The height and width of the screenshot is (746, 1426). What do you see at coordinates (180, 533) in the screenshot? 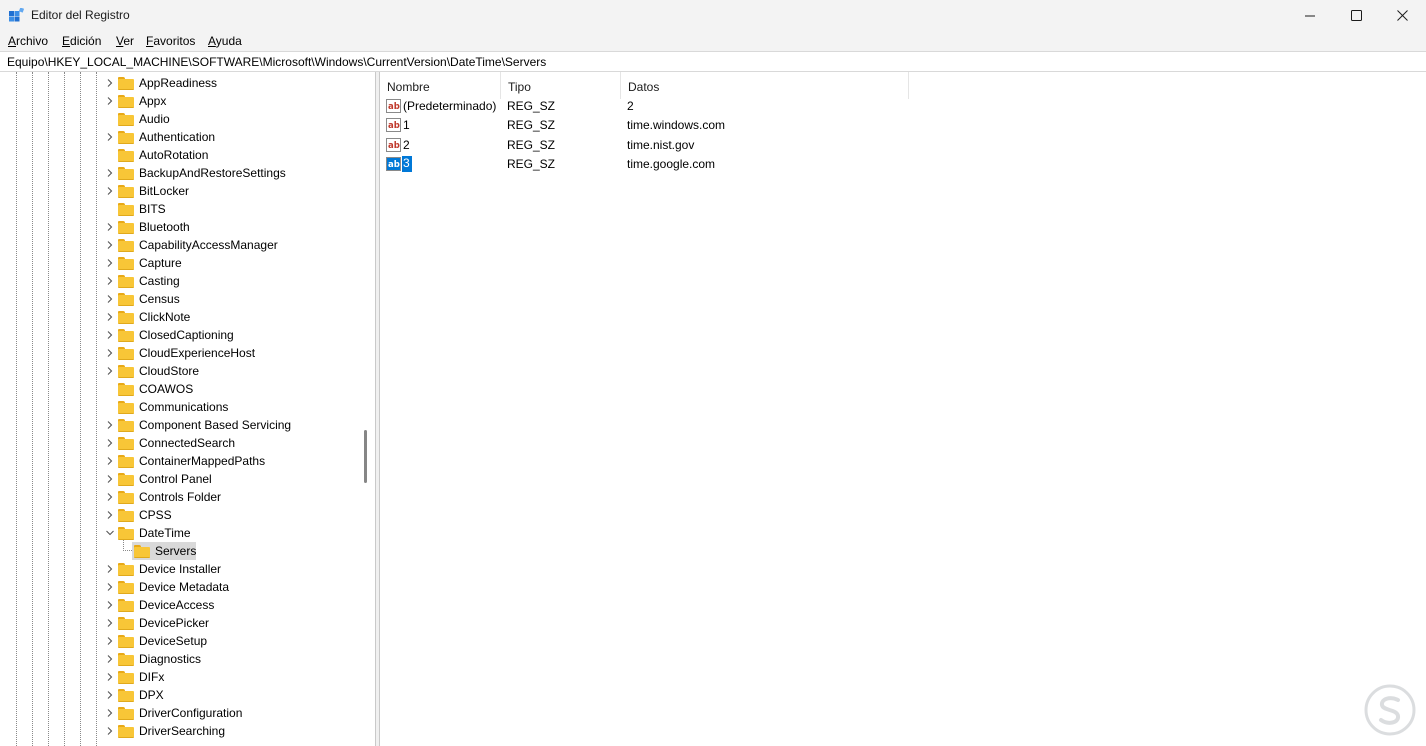
I see `tree-item: DateTime` at bounding box center [180, 533].